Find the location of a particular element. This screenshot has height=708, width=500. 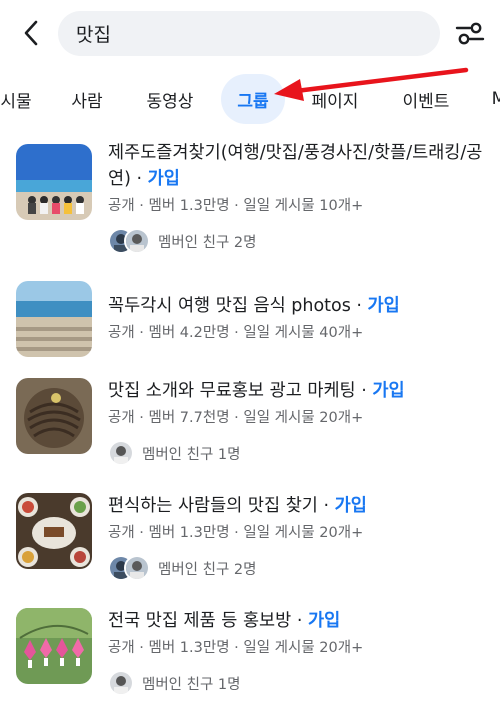

search-bar is located at coordinates (249, 33).